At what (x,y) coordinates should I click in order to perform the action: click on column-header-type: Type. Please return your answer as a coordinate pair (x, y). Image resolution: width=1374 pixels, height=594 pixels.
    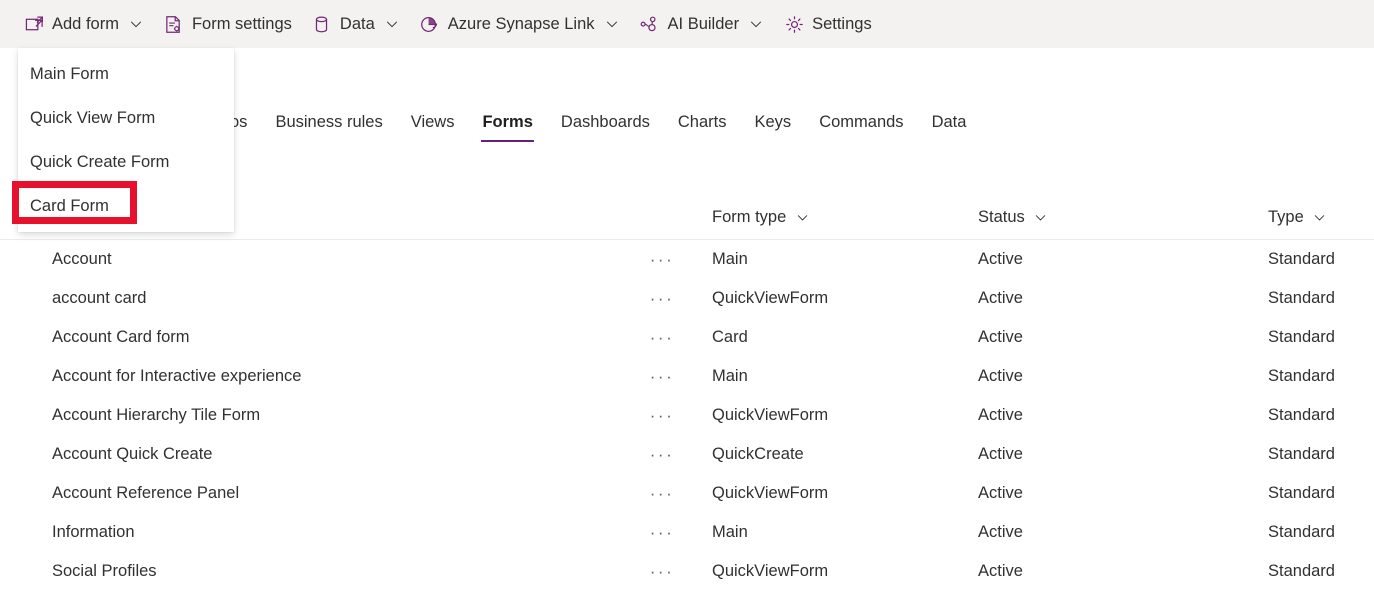
    Looking at the image, I should click on (1321, 217).